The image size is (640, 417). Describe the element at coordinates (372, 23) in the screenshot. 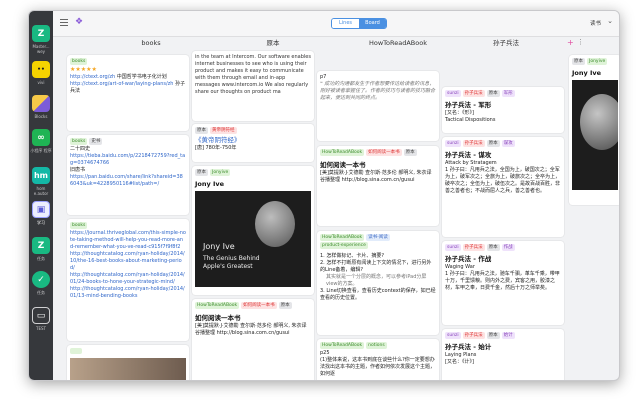

I see `view-board-tab: Board` at that location.